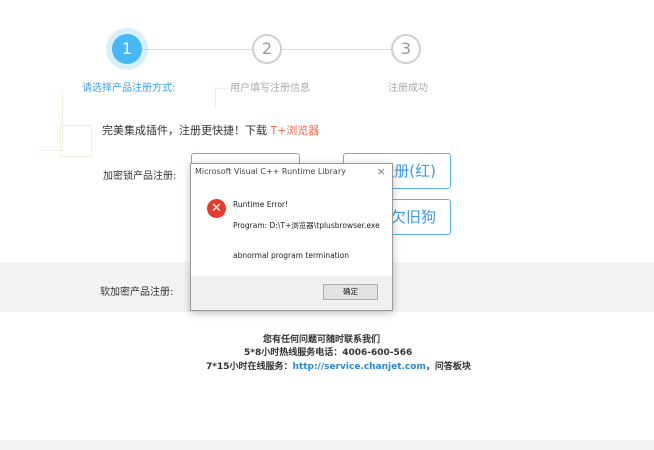  Describe the element at coordinates (381, 171) in the screenshot. I see `close-icon: ×` at that location.